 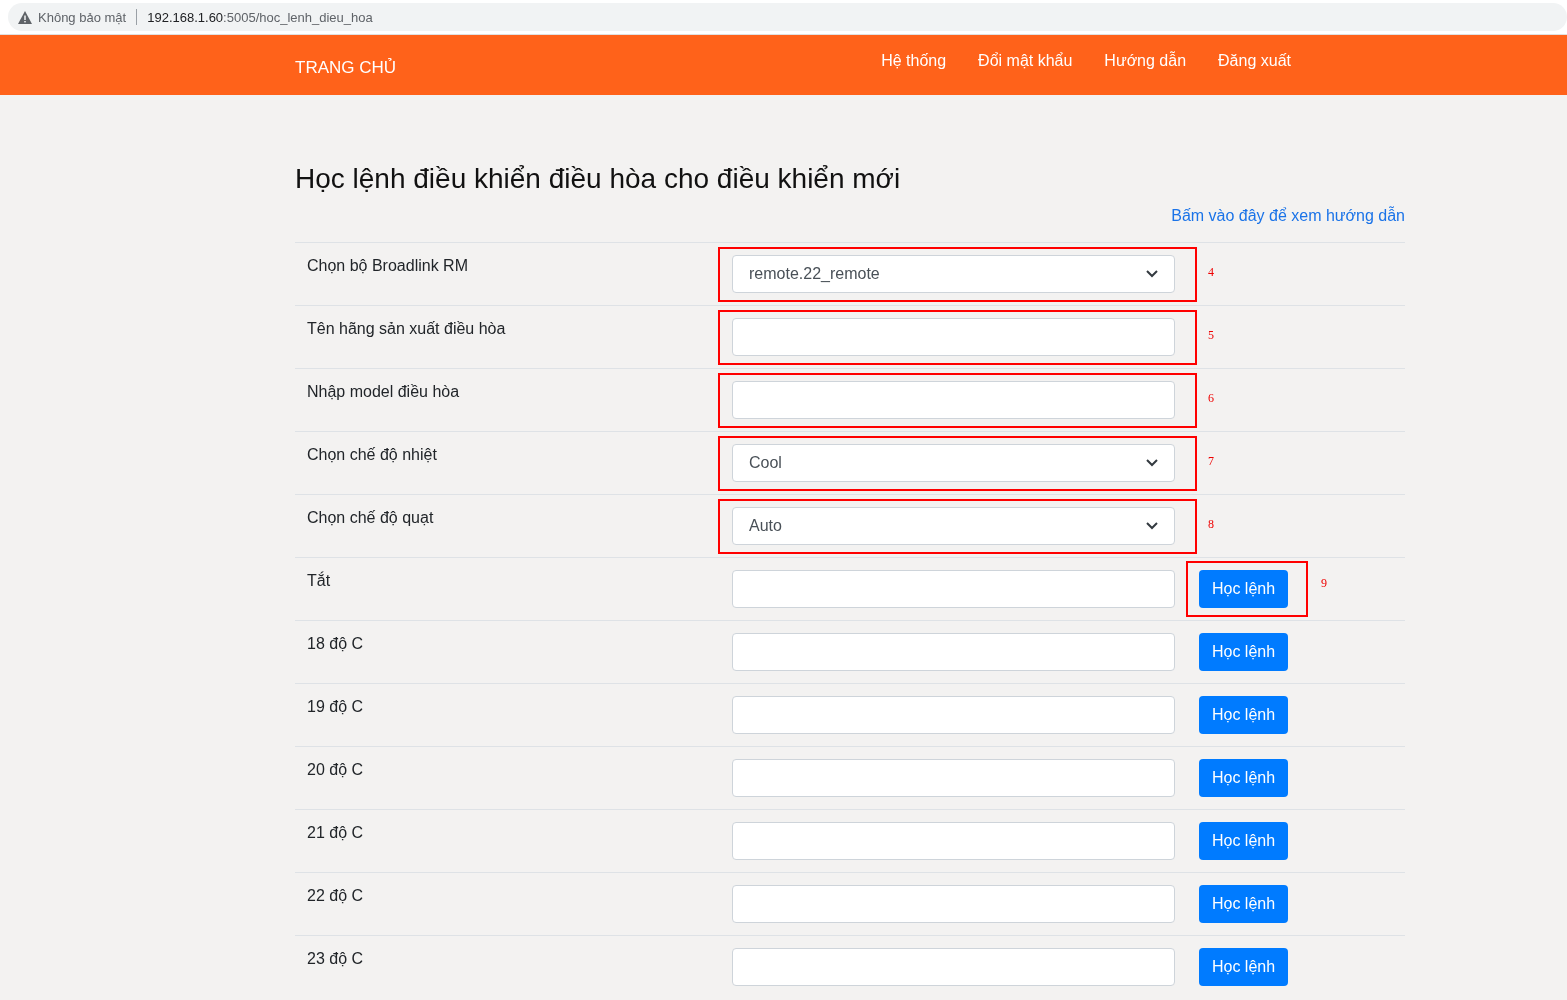 What do you see at coordinates (387, 265) in the screenshot?
I see `field-label: Chọn bộ Broadlink RM` at bounding box center [387, 265].